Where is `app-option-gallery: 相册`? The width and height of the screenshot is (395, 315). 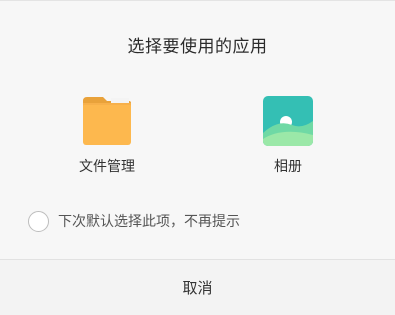 app-option-gallery: 相册 is located at coordinates (288, 135).